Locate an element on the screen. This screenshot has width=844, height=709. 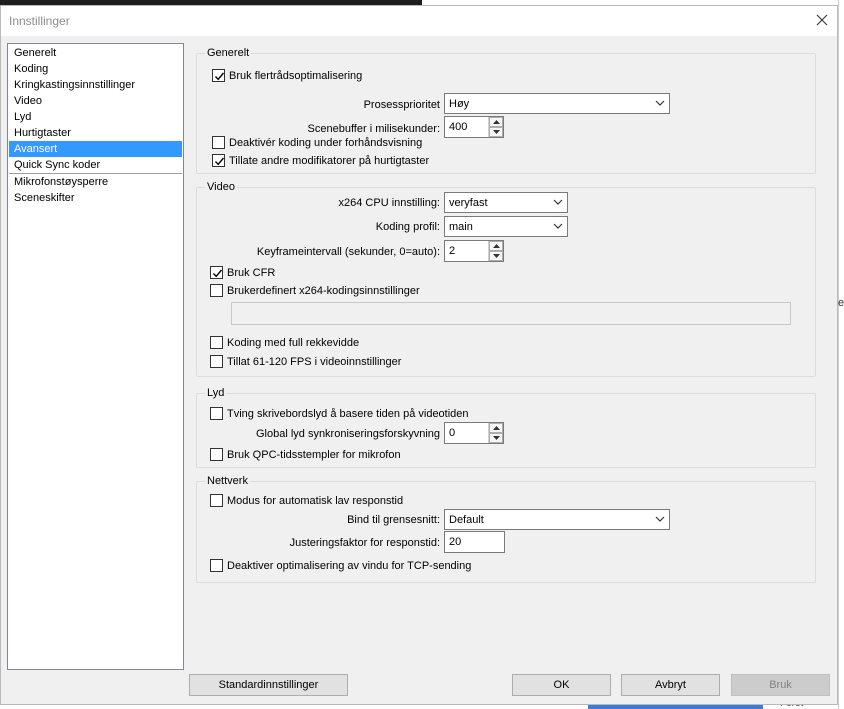
sidebar-item-video: Video is located at coordinates (95, 101).